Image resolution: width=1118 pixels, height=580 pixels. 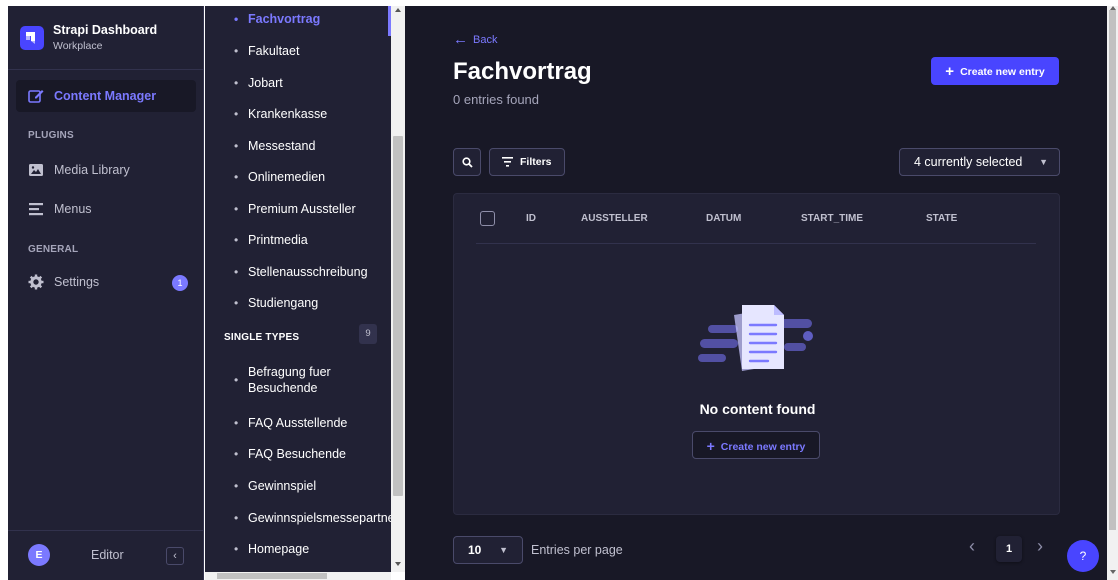 I want to click on select-all-checkbox, so click(x=487, y=218).